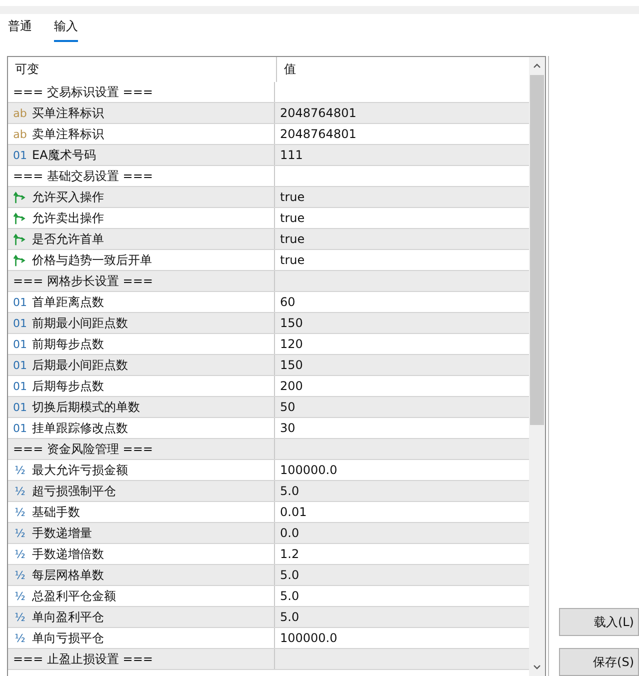  Describe the element at coordinates (68, 302) in the screenshot. I see `parameter-name: 首单距离点数` at that location.